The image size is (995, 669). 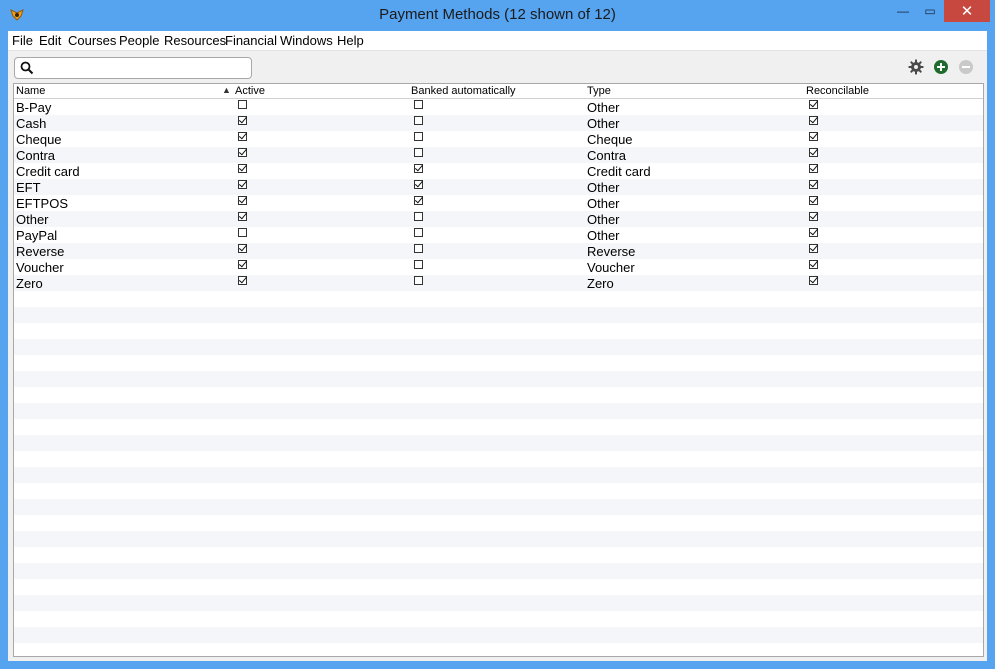 What do you see at coordinates (497, 15) in the screenshot?
I see `title-bar: Payment Methods (12 shown of 12) — ▭ ✕` at bounding box center [497, 15].